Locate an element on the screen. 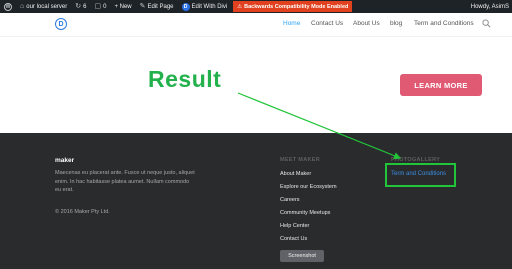 This screenshot has width=512, height=269. updates-menu: ↻ 6 is located at coordinates (80, 6).